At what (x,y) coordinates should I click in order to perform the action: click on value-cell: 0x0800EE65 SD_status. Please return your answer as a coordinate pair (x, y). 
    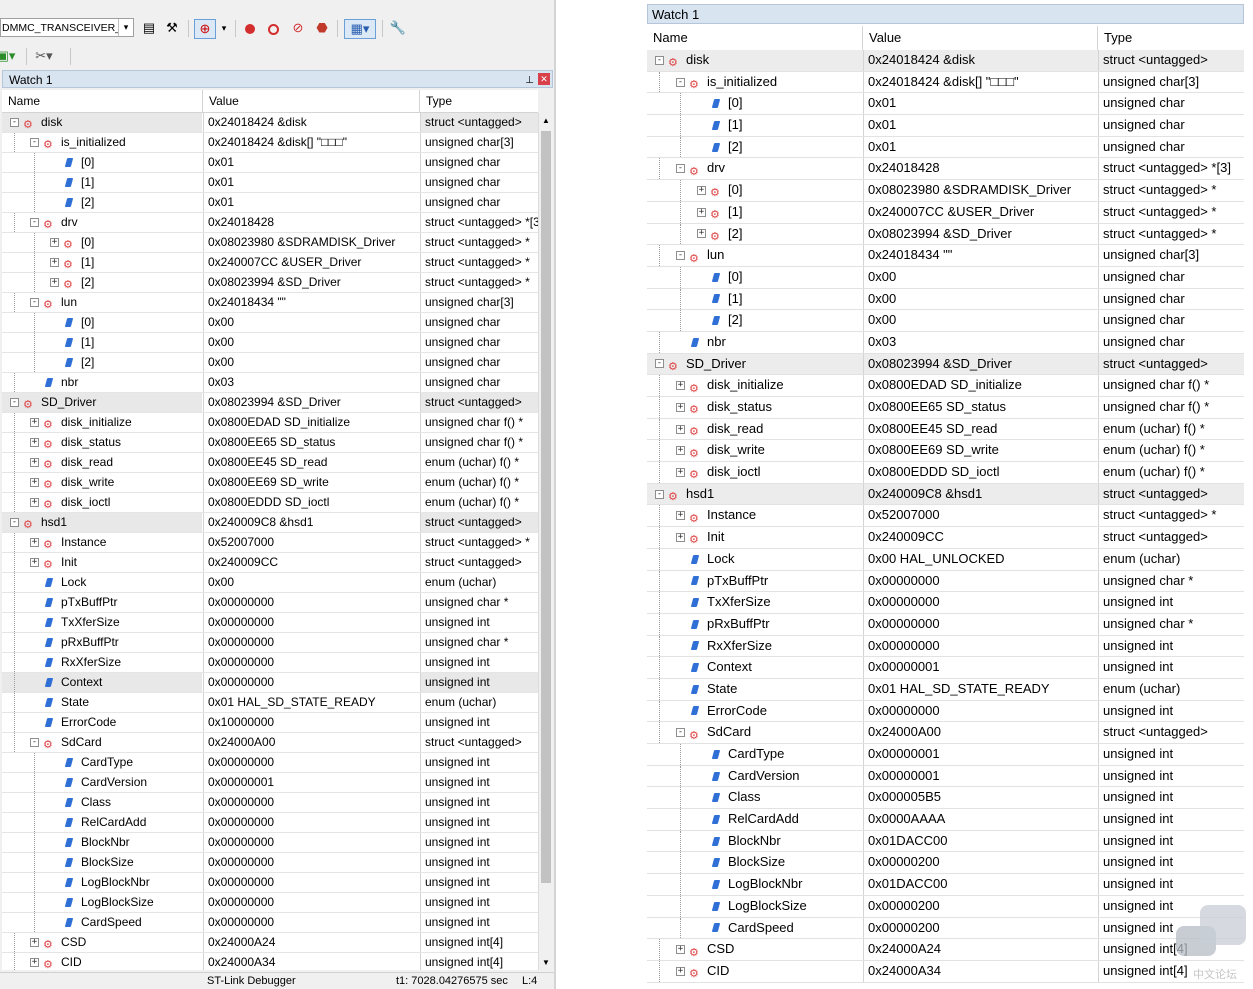
    Looking at the image, I should click on (311, 442).